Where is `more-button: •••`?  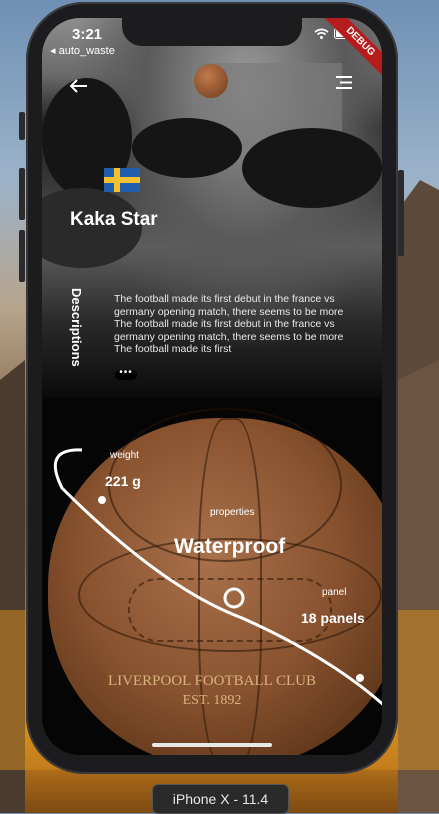
more-button: ••• is located at coordinates (126, 374).